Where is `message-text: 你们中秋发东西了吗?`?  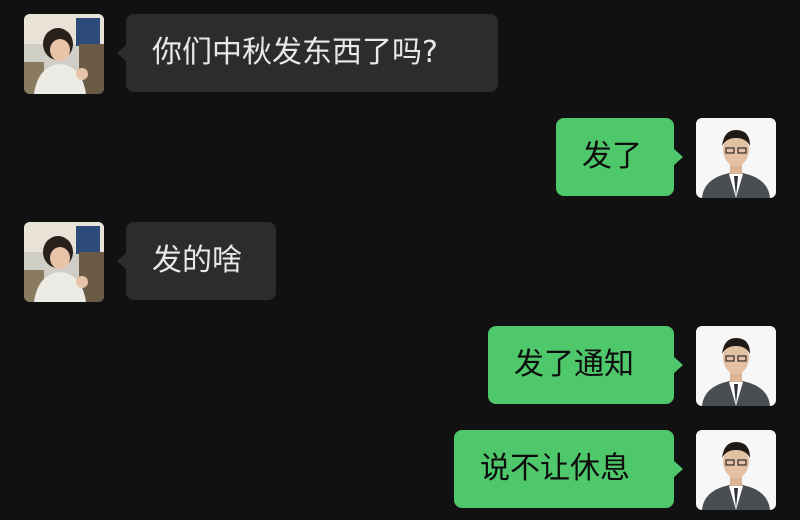 message-text: 你们中秋发东西了吗? is located at coordinates (295, 52).